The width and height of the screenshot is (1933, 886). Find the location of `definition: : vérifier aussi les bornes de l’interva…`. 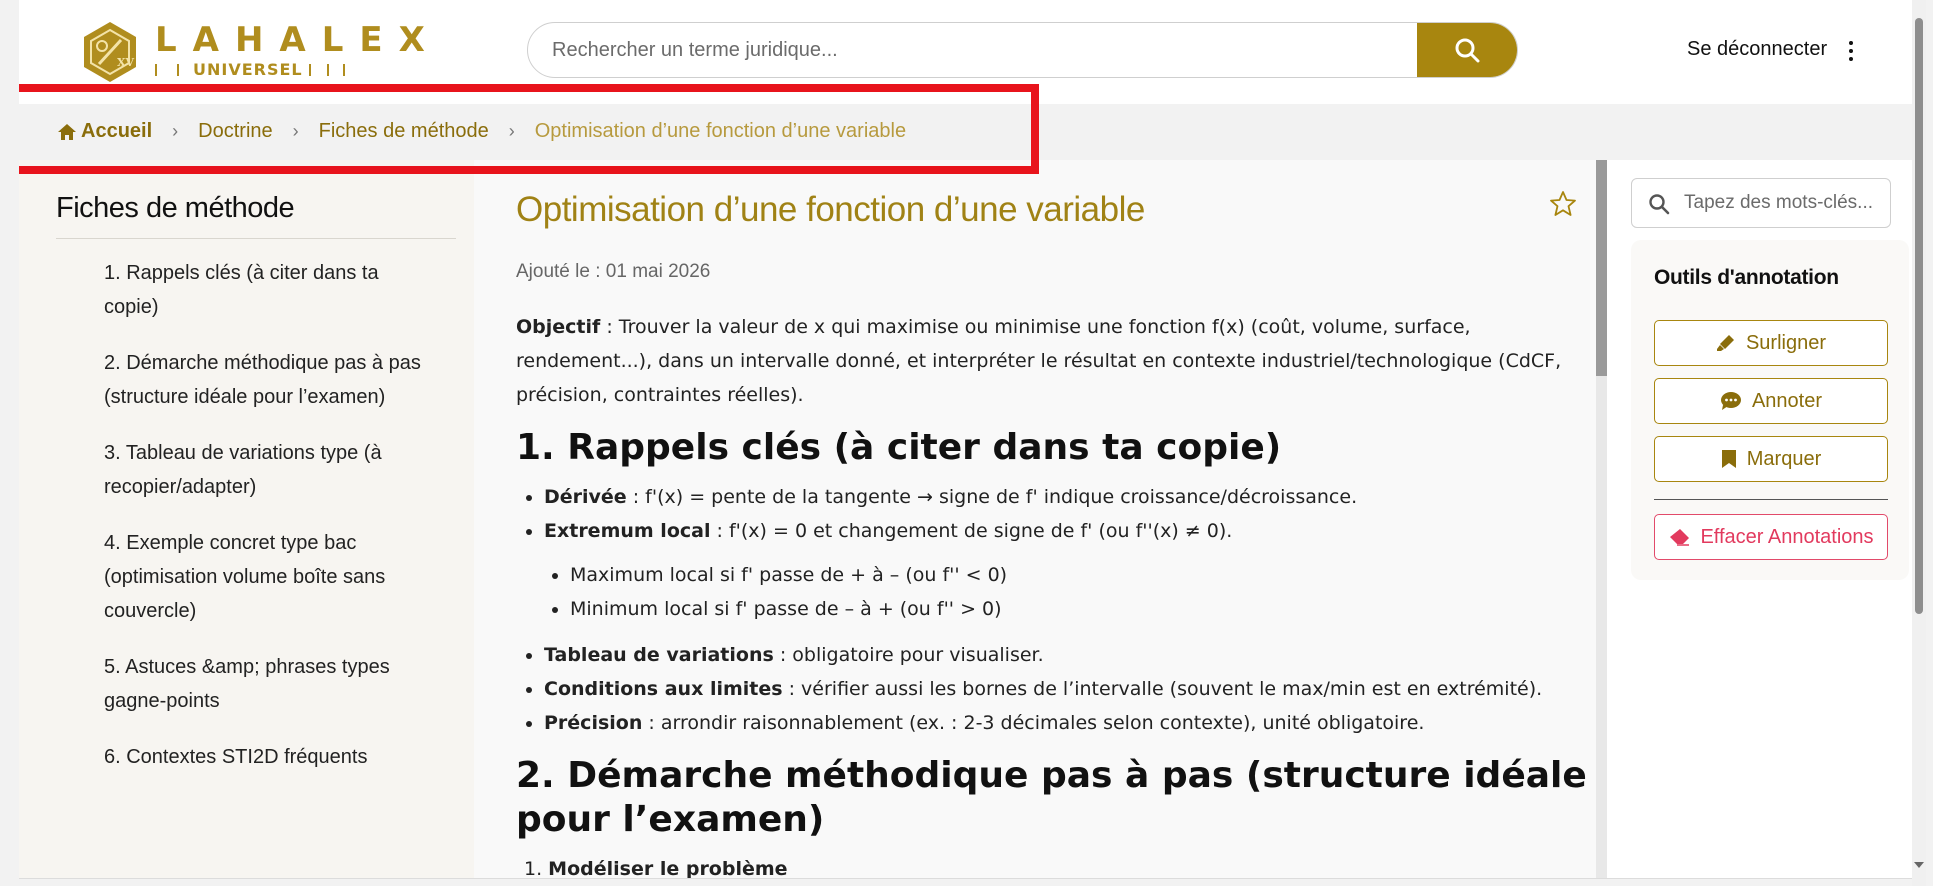

definition: : vérifier aussi les bornes de l’interva… is located at coordinates (1162, 689).